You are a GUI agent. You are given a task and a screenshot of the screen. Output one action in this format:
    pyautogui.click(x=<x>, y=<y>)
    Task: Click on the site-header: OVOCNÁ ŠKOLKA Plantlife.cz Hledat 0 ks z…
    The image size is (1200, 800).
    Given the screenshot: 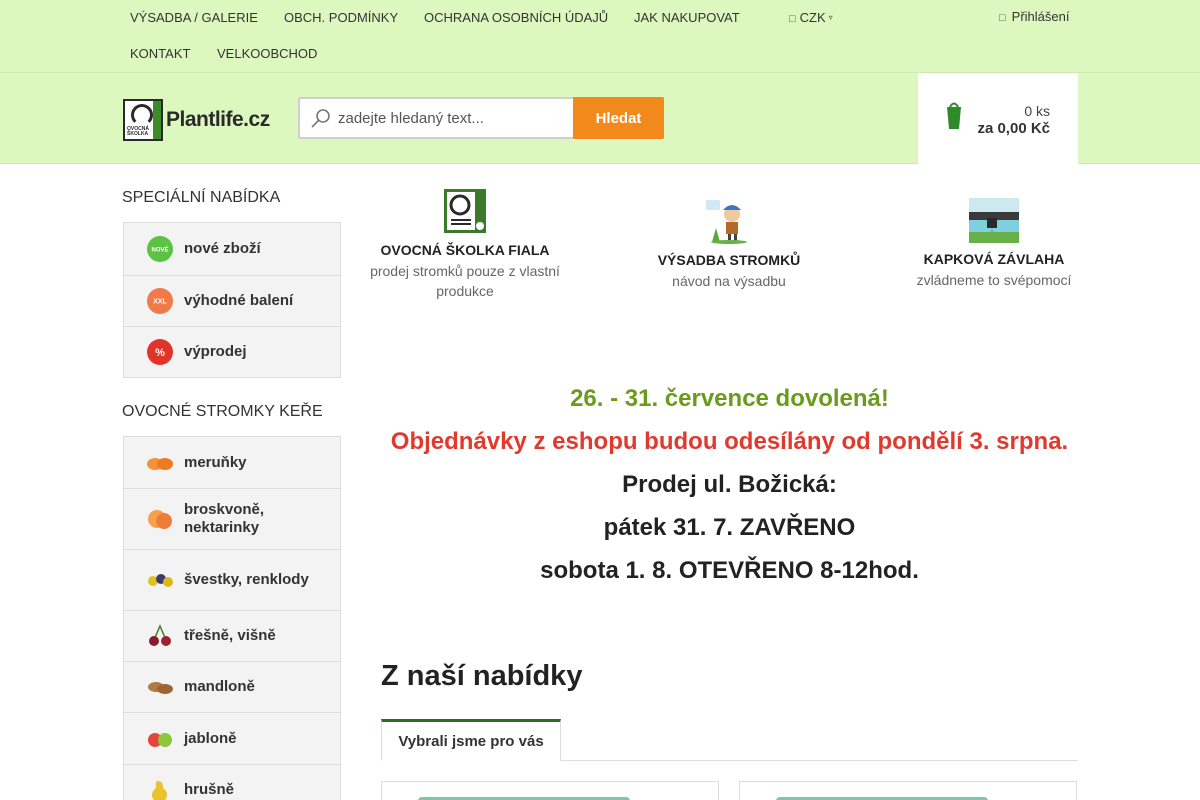 What is the action you would take?
    pyautogui.click(x=600, y=118)
    